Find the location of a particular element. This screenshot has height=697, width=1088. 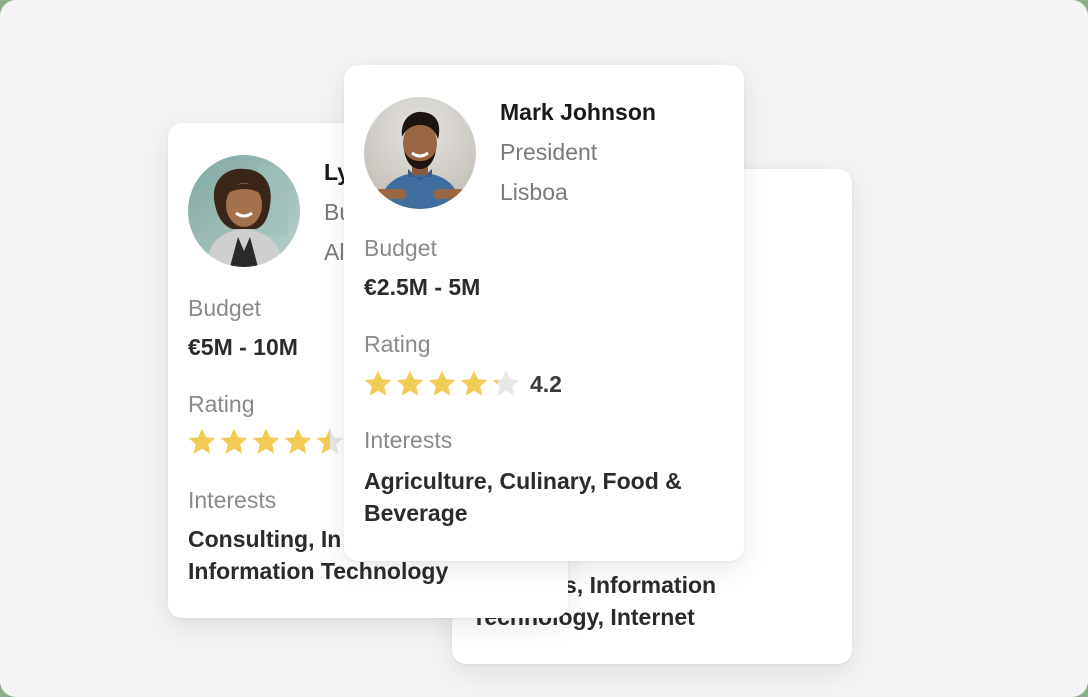

interests-value: Agriculture, Culinary, Food & Beverage is located at coordinates (523, 497).